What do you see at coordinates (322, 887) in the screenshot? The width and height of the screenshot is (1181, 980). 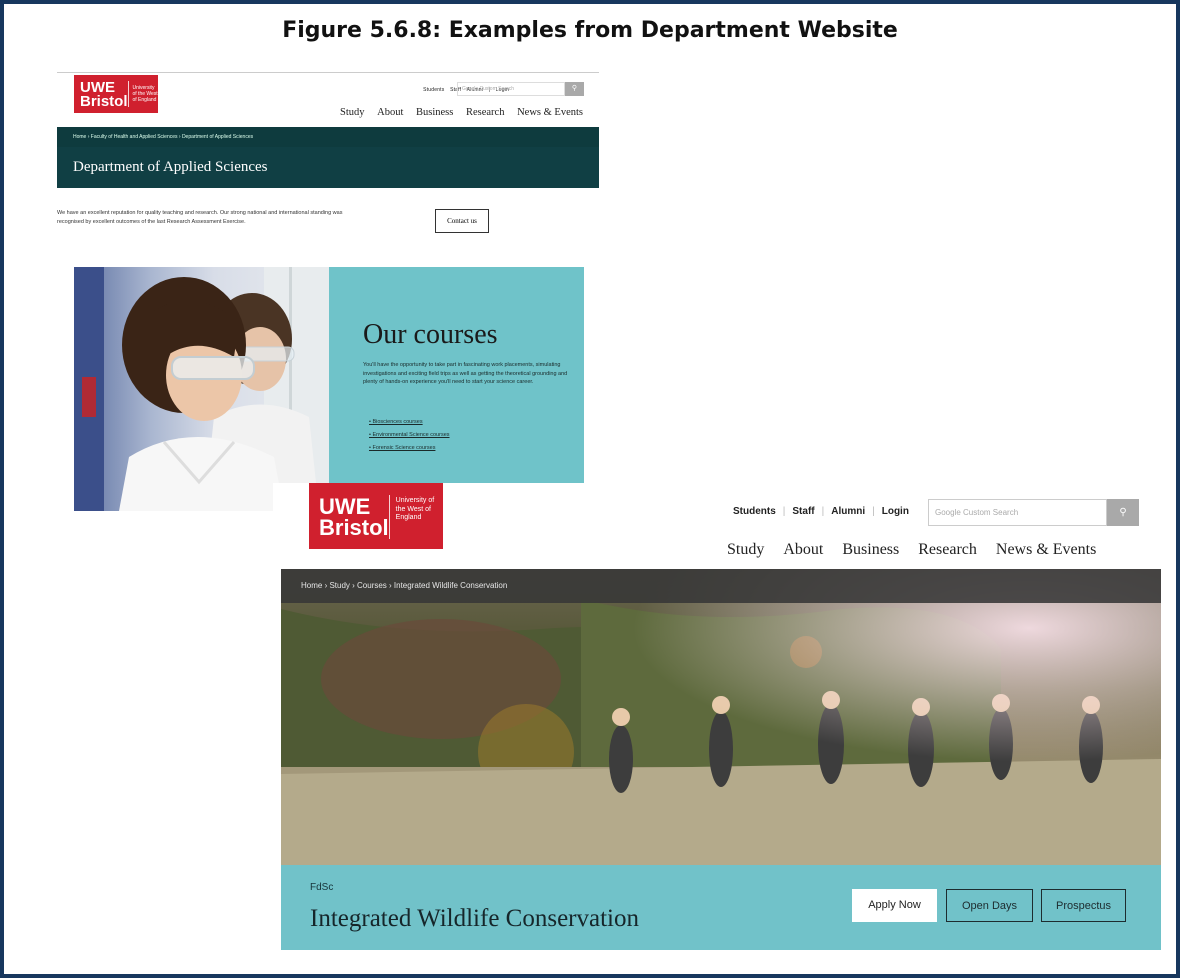 I see `course-type: FdSc` at bounding box center [322, 887].